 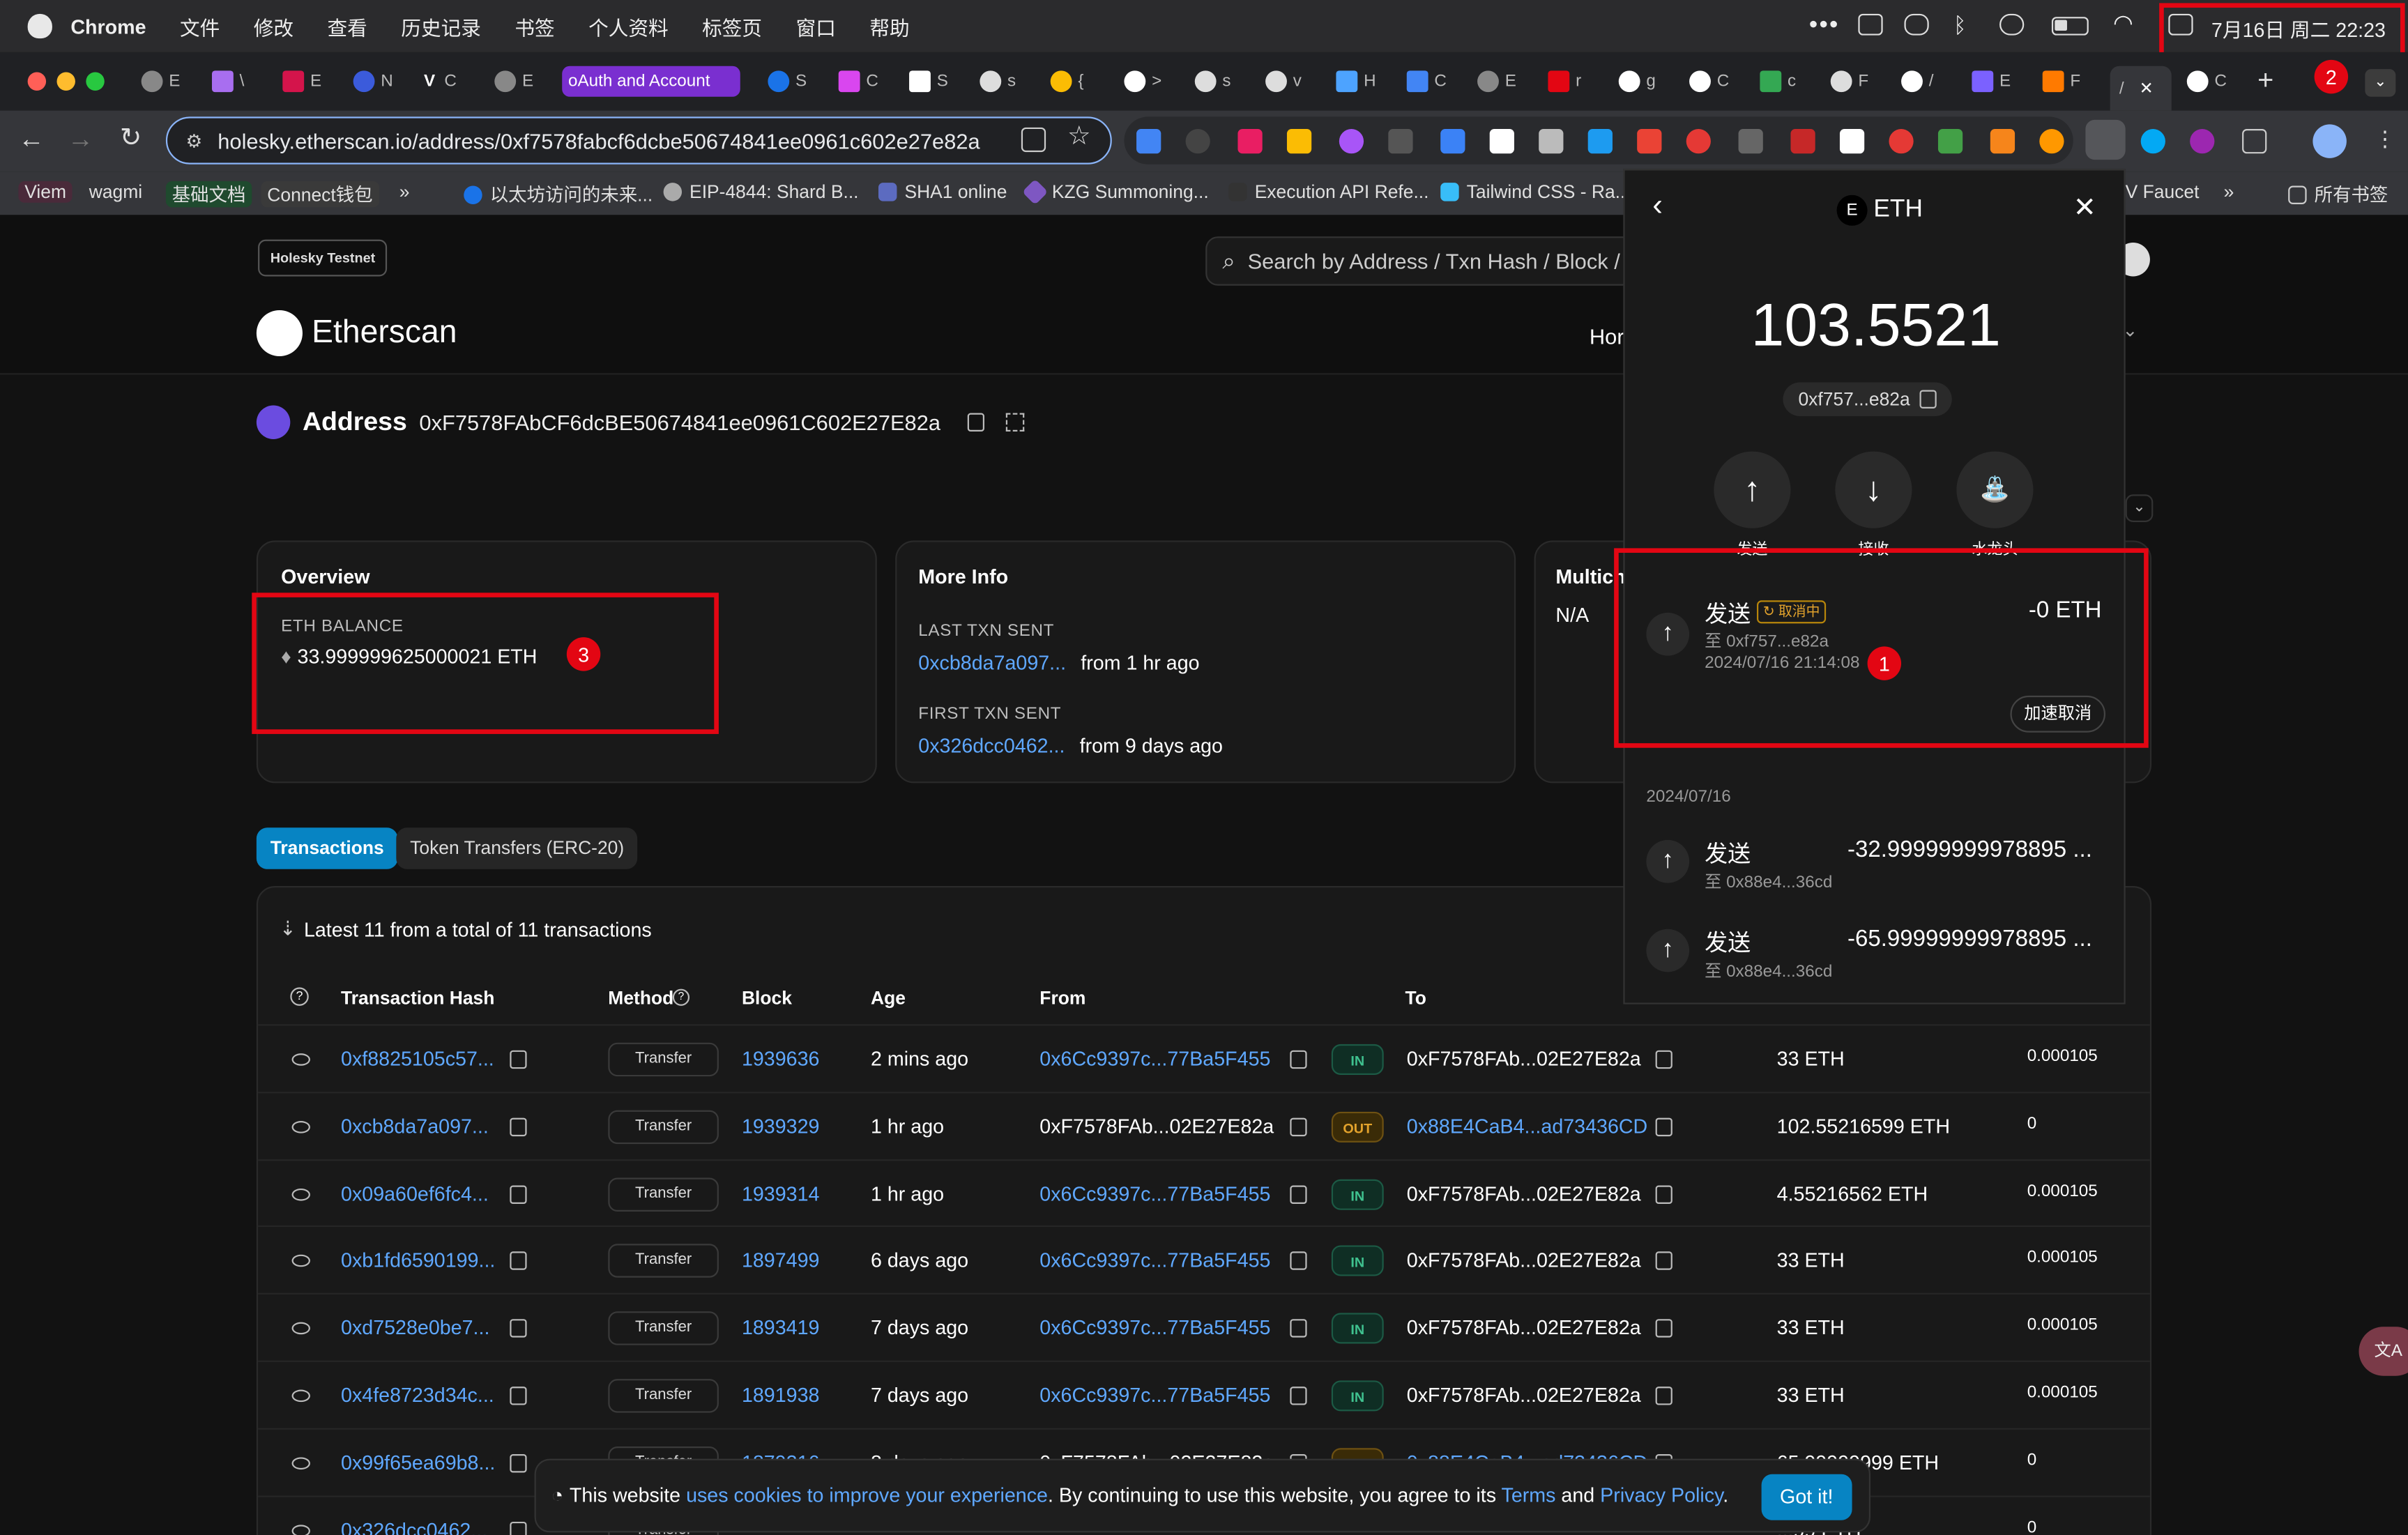 What do you see at coordinates (781, 1327) in the screenshot?
I see `block-link: 1893419` at bounding box center [781, 1327].